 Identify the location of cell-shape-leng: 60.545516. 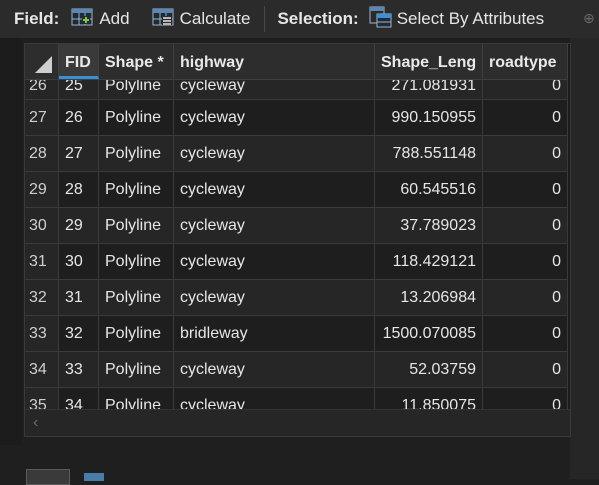
(429, 190).